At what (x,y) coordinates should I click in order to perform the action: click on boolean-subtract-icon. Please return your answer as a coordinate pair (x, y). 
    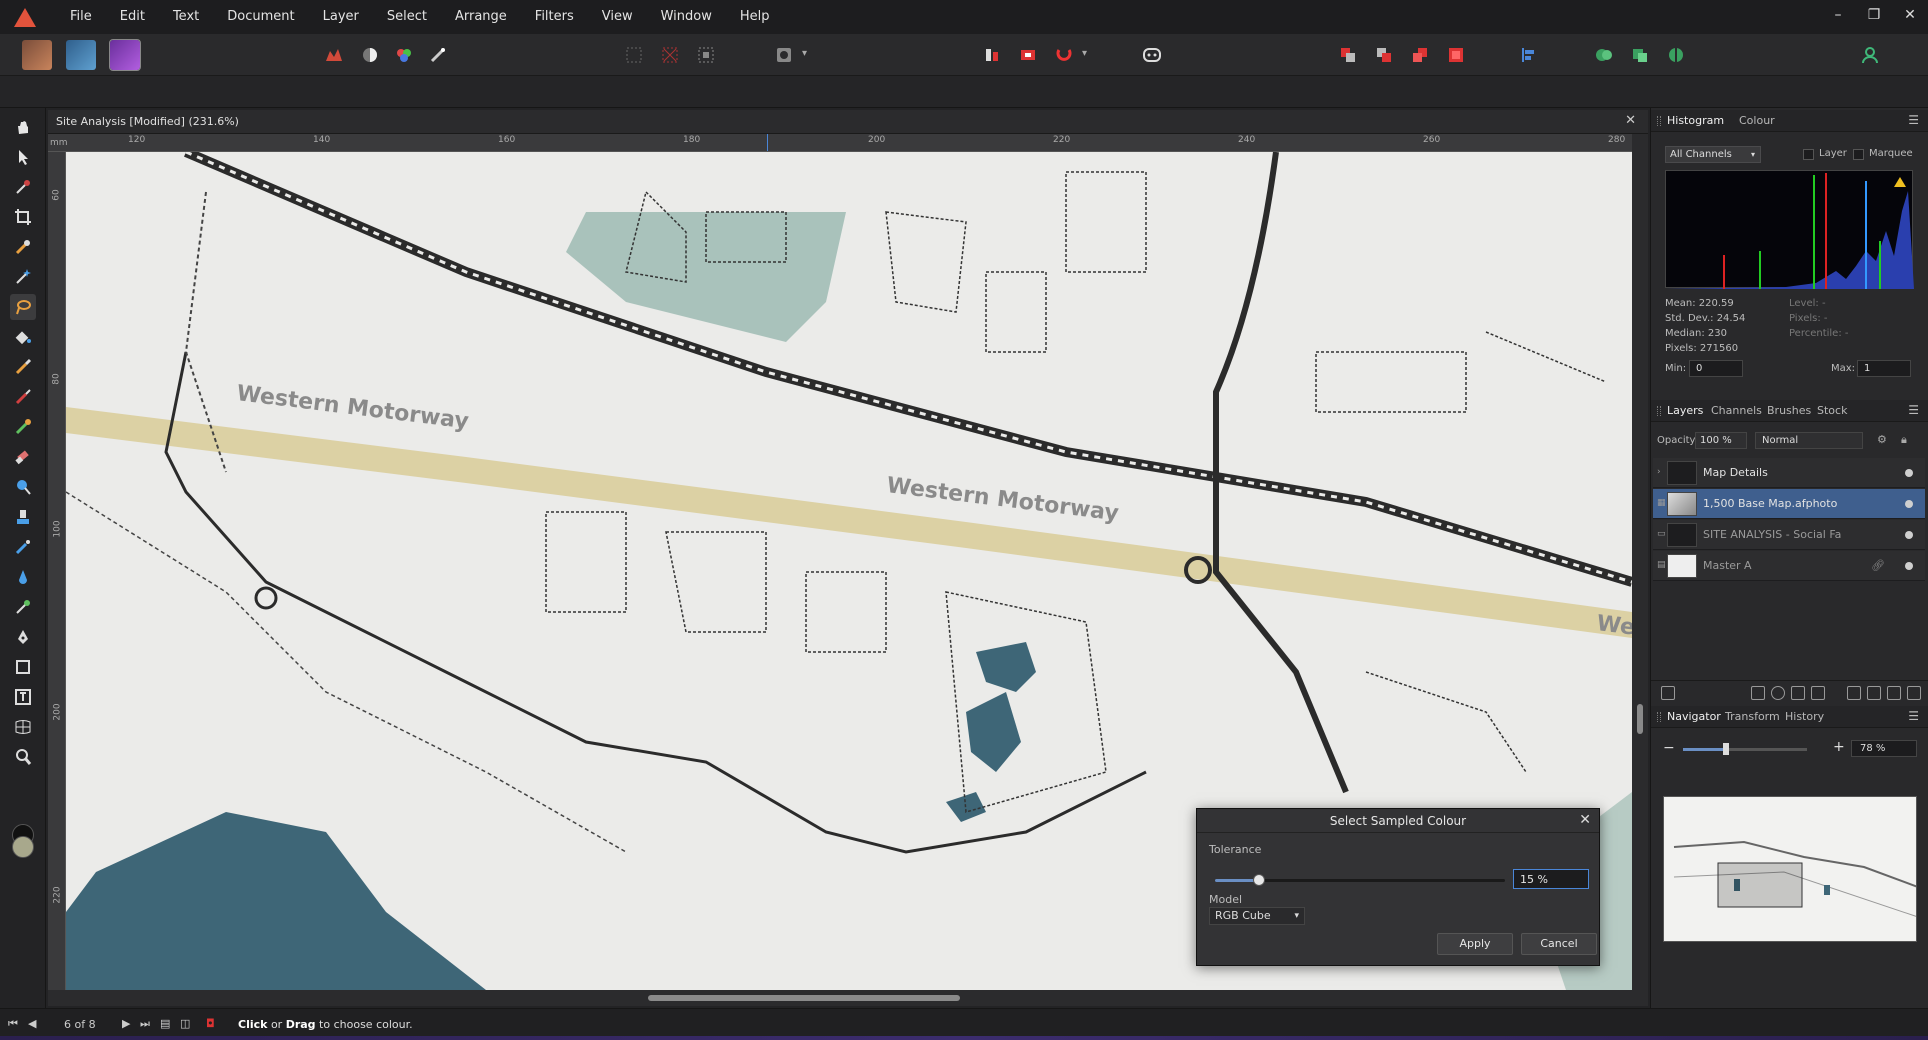
    Looking at the image, I should click on (1640, 55).